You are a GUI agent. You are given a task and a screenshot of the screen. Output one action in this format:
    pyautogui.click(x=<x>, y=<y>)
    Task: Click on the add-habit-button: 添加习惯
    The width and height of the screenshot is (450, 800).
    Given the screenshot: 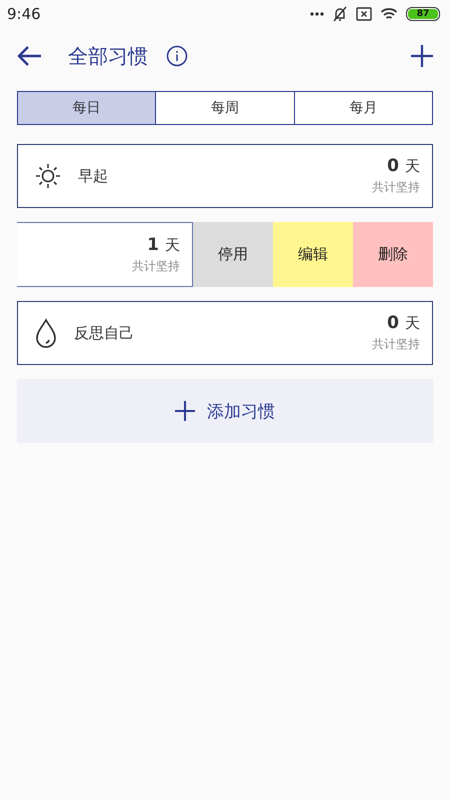 What is the action you would take?
    pyautogui.click(x=225, y=411)
    